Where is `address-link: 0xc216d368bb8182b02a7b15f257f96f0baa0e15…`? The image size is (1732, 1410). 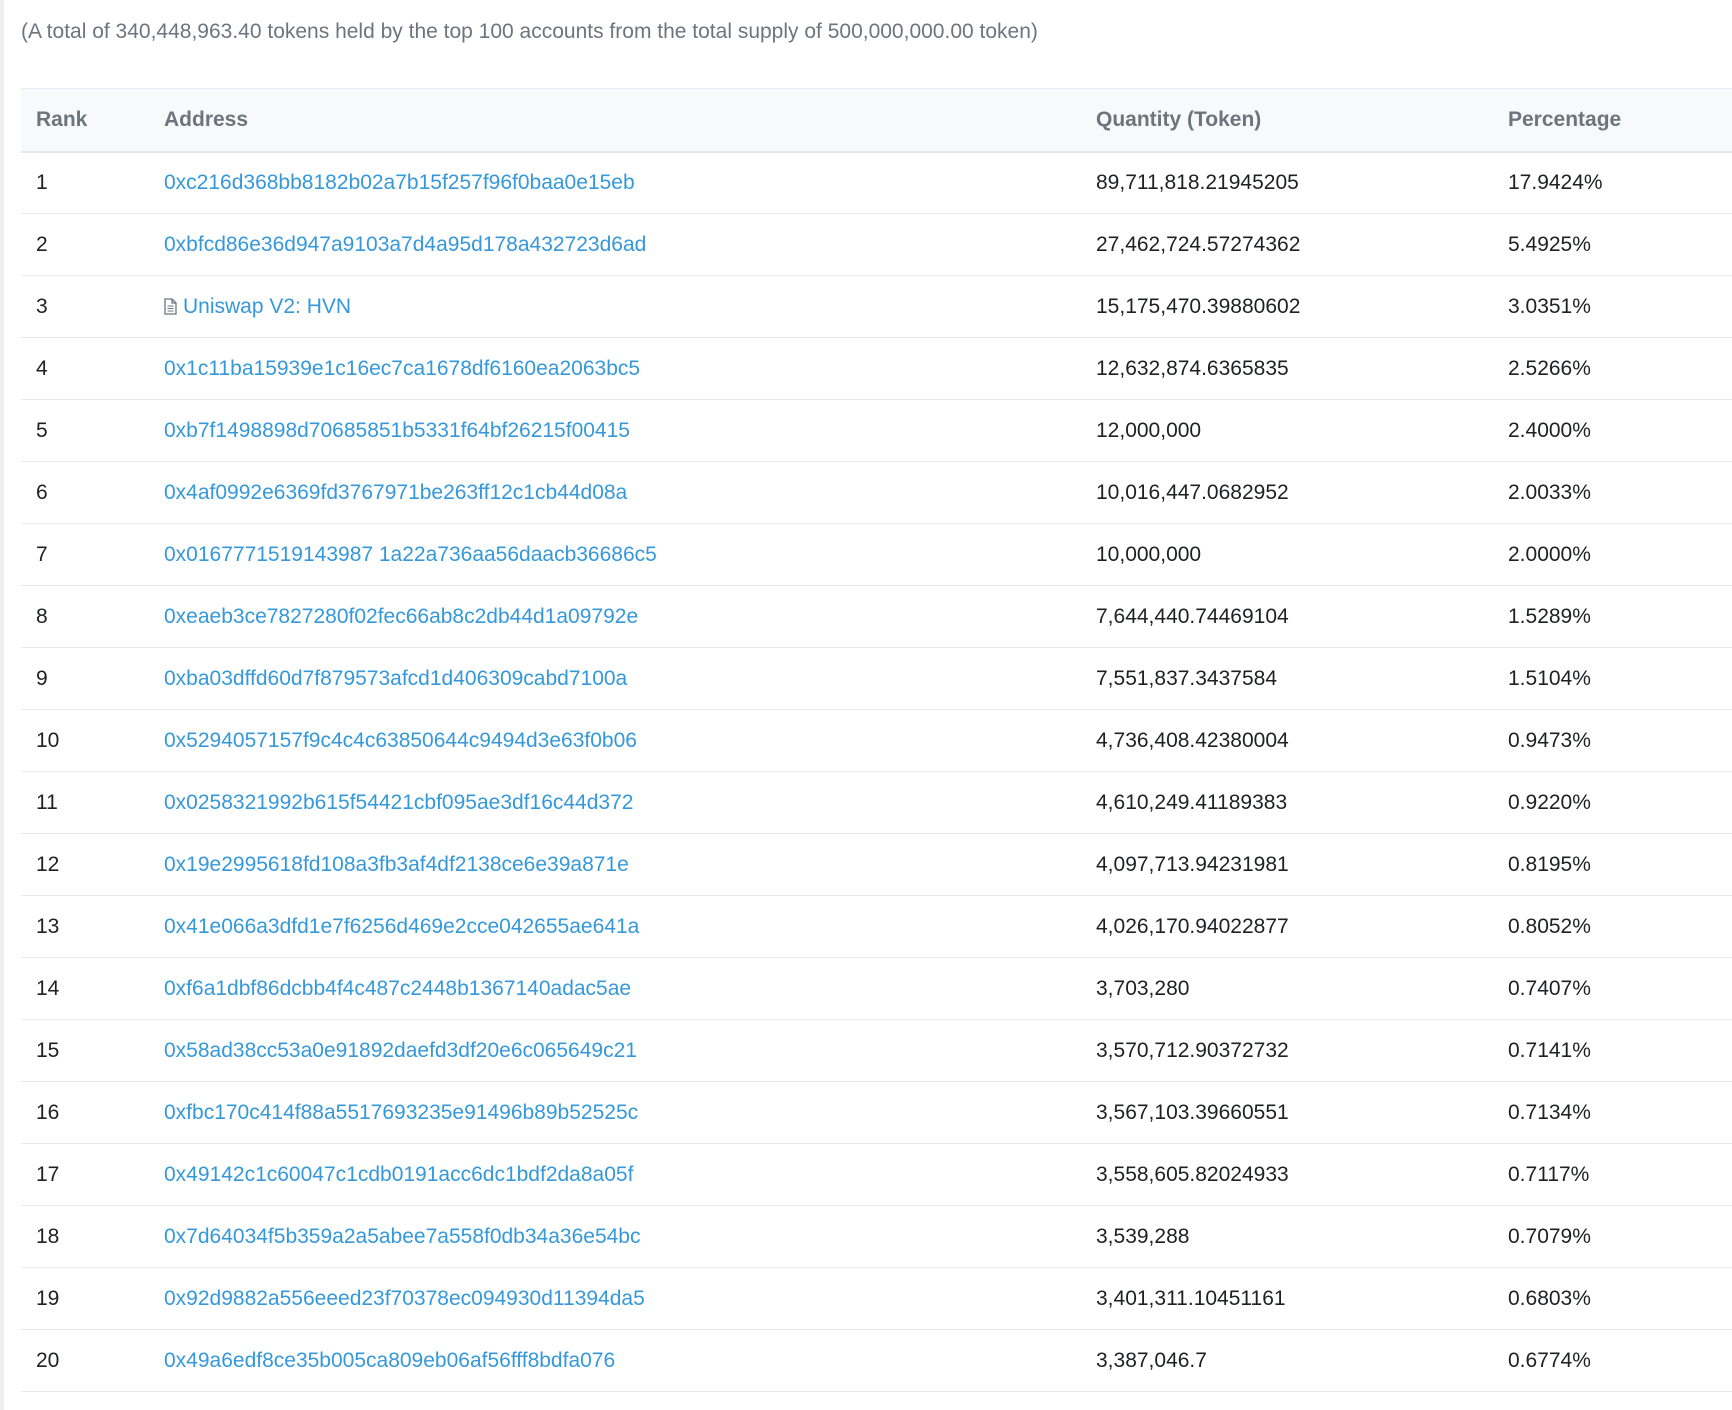
address-link: 0xc216d368bb8182b02a7b15f257f96f0baa0e15… is located at coordinates (399, 182).